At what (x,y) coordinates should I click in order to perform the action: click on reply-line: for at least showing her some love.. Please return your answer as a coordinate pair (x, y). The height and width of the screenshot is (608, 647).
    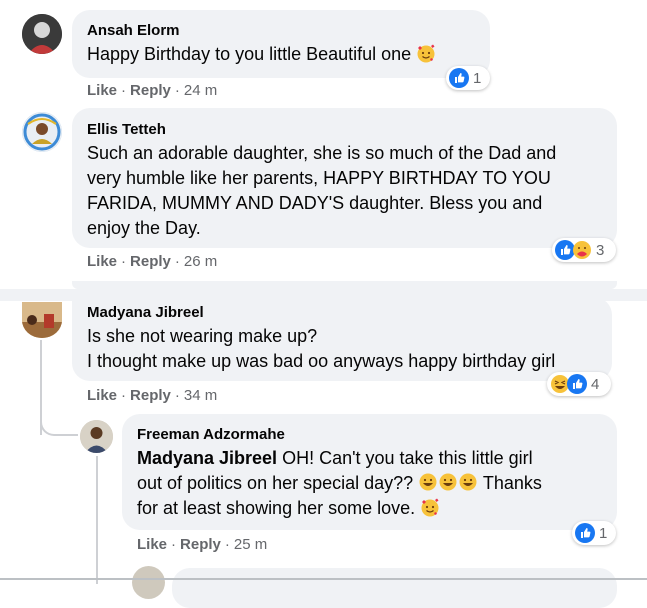
    Looking at the image, I should click on (374, 508).